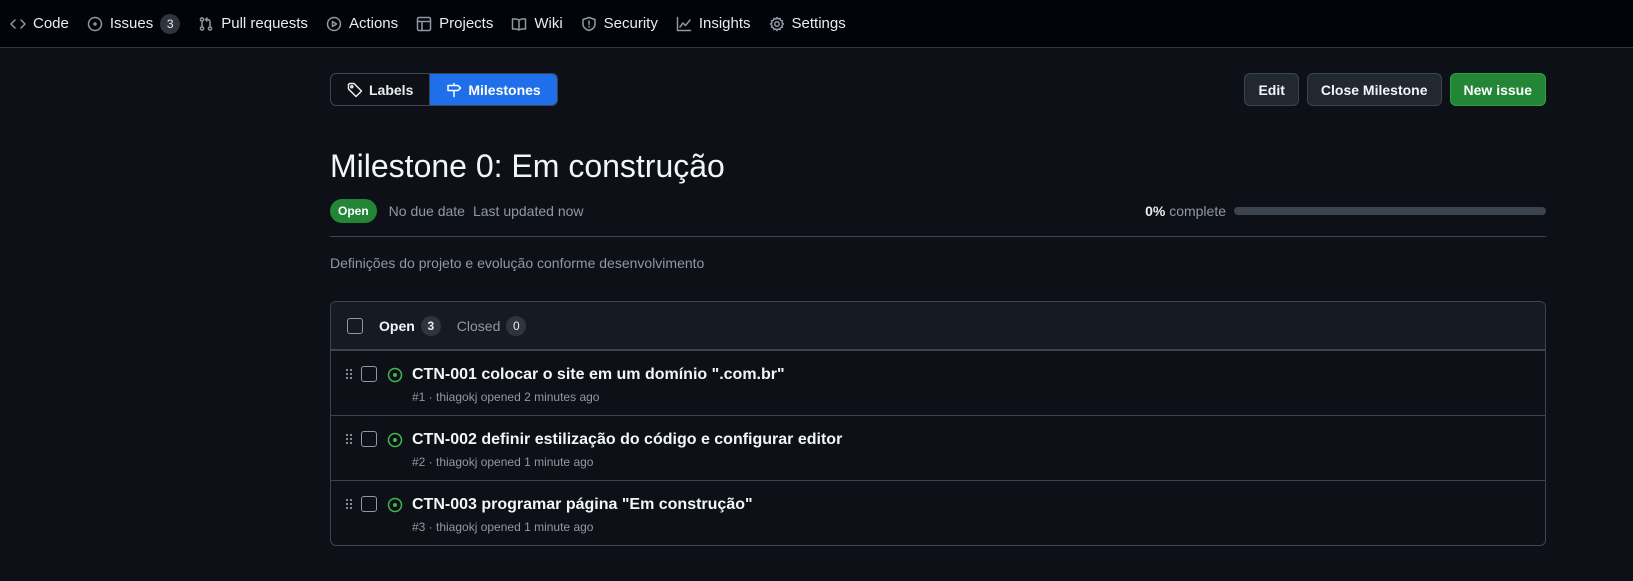 This screenshot has height=581, width=1633. I want to click on labels-tab: Labels, so click(380, 89).